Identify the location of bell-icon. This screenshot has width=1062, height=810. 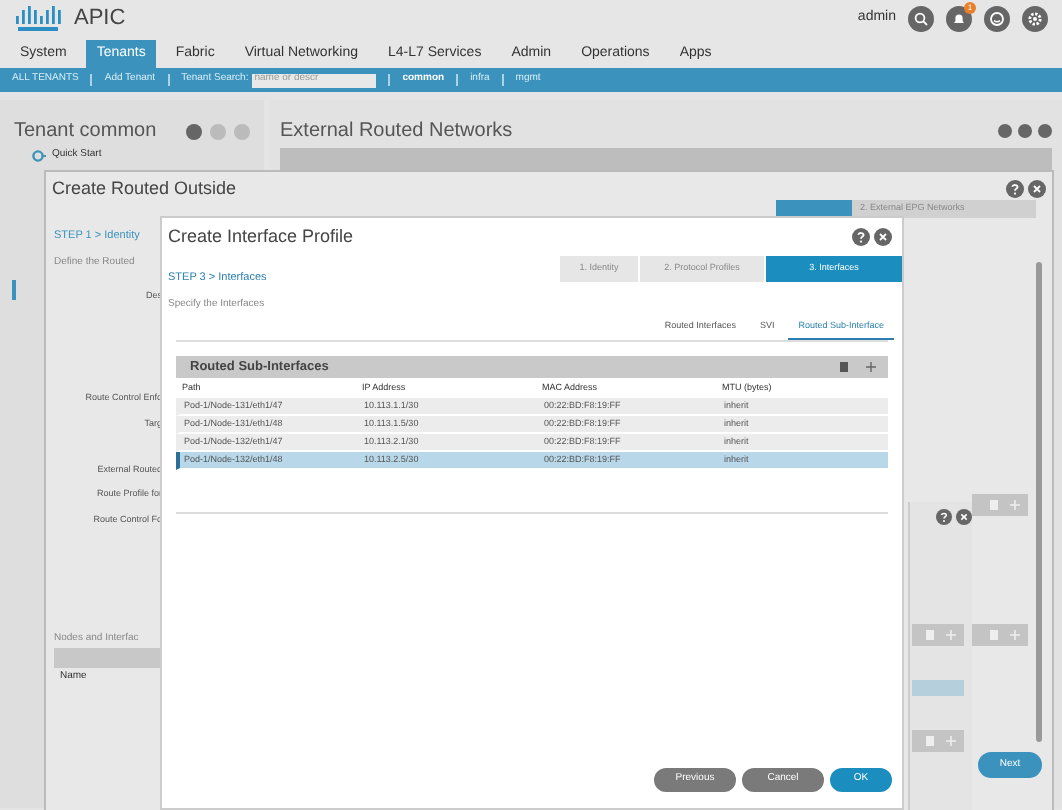
(959, 19).